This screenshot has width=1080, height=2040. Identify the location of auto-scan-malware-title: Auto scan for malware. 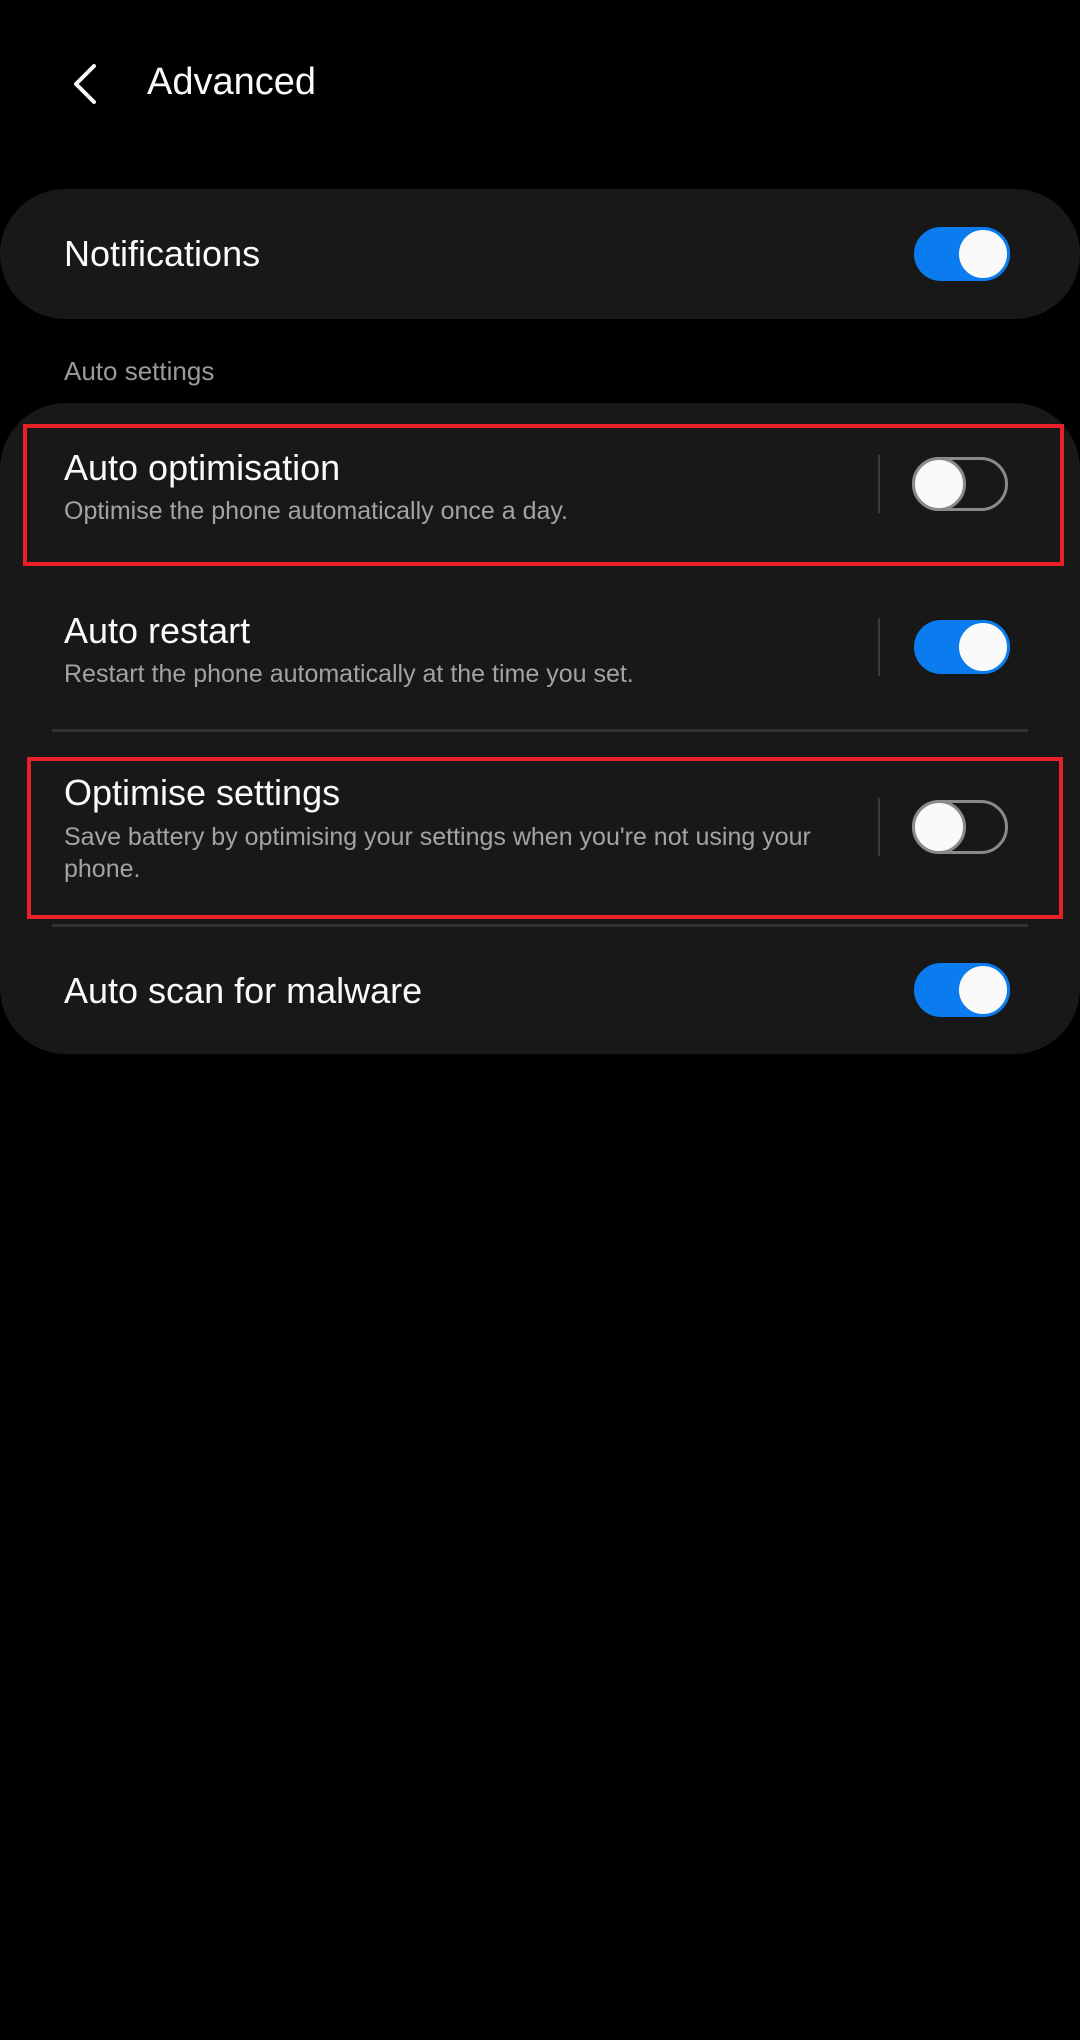
(243, 990).